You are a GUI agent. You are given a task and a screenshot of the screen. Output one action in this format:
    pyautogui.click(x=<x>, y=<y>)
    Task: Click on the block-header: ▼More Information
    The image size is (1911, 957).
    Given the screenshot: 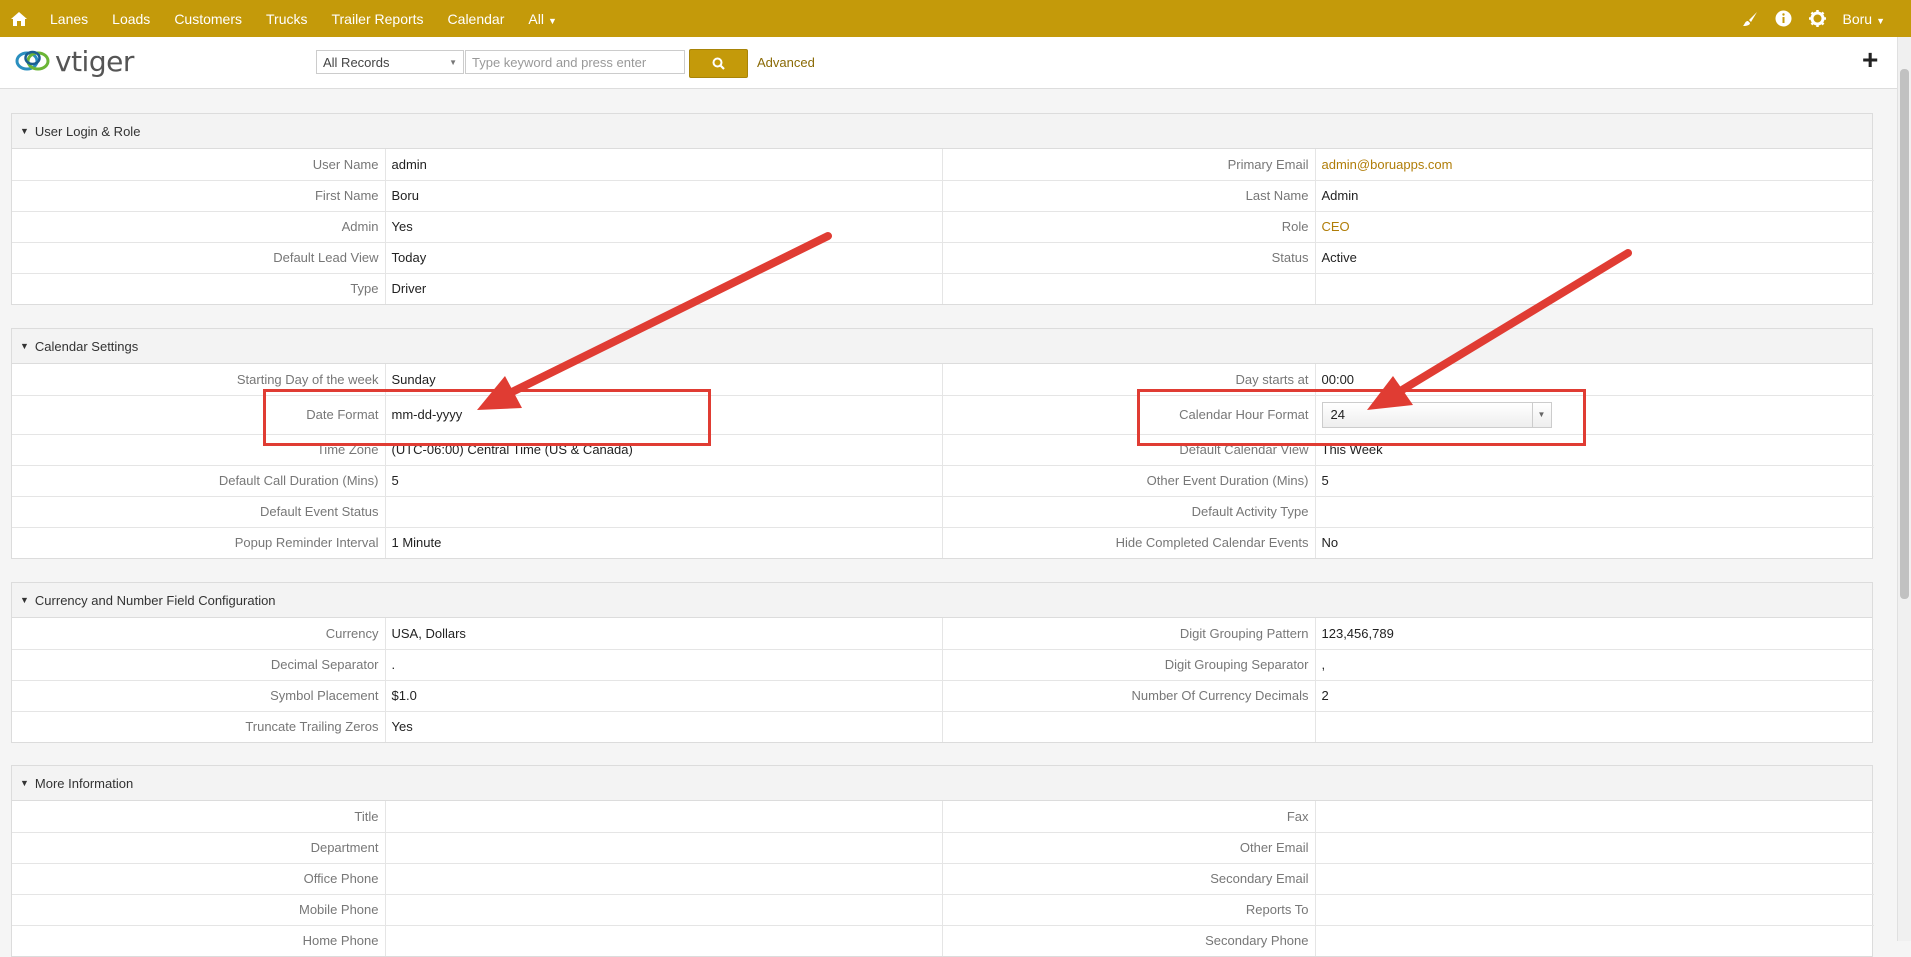 What is the action you would take?
    pyautogui.click(x=942, y=783)
    